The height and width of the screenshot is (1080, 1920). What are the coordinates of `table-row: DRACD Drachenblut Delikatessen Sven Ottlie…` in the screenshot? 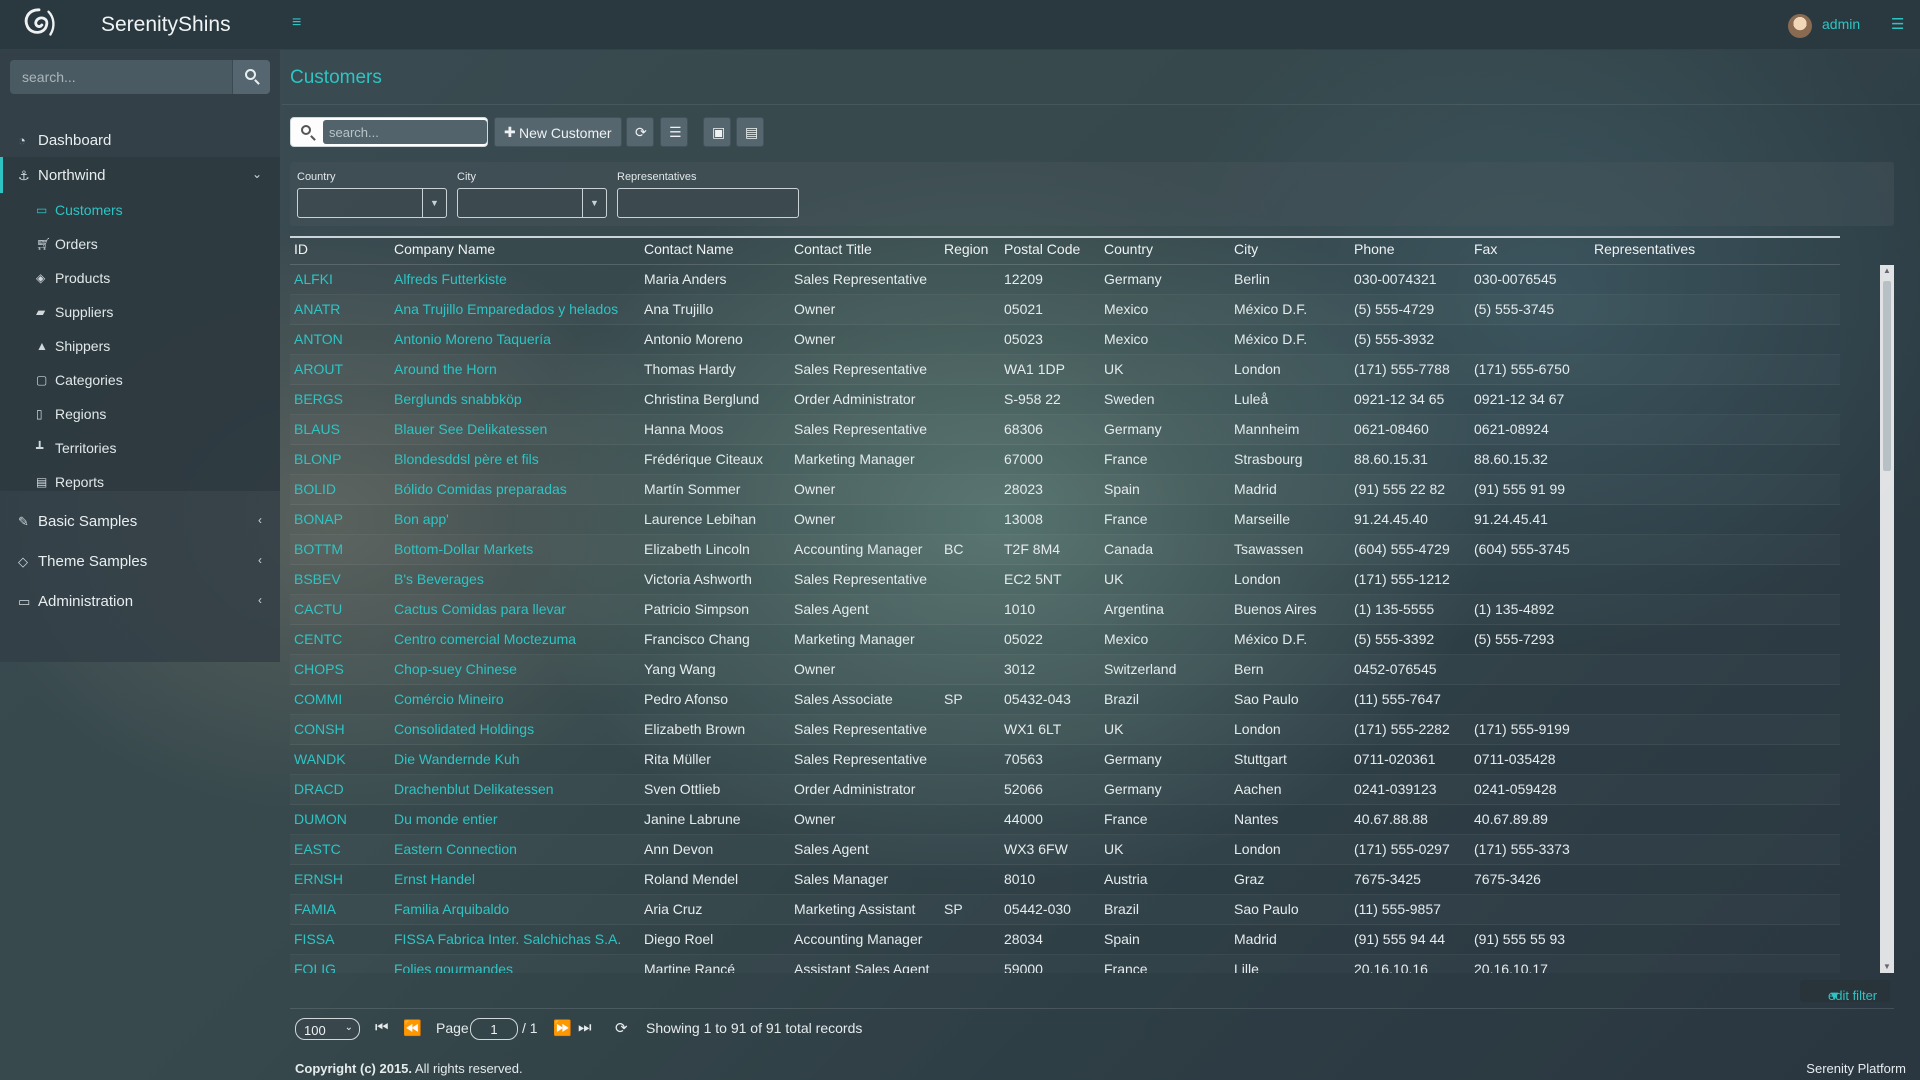 It's located at (1065, 790).